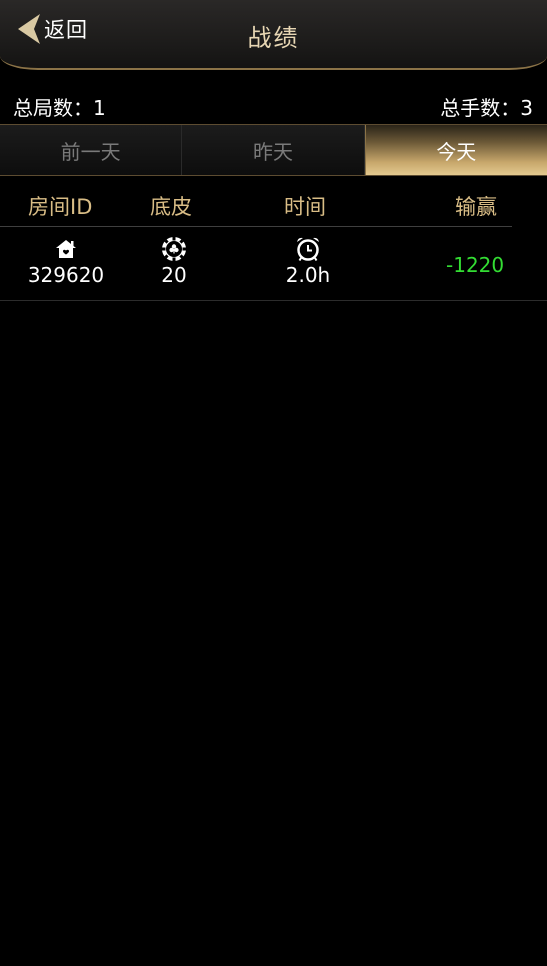 The width and height of the screenshot is (547, 966). Describe the element at coordinates (66, 249) in the screenshot. I see `house-icon` at that location.